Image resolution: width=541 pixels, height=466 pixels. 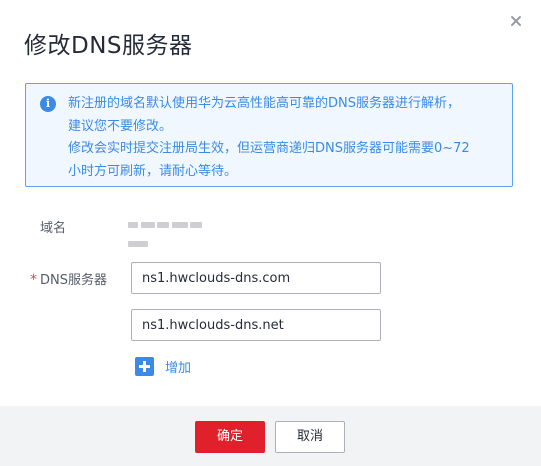 What do you see at coordinates (270, 436) in the screenshot?
I see `dialog-footer: 确定 取消` at bounding box center [270, 436].